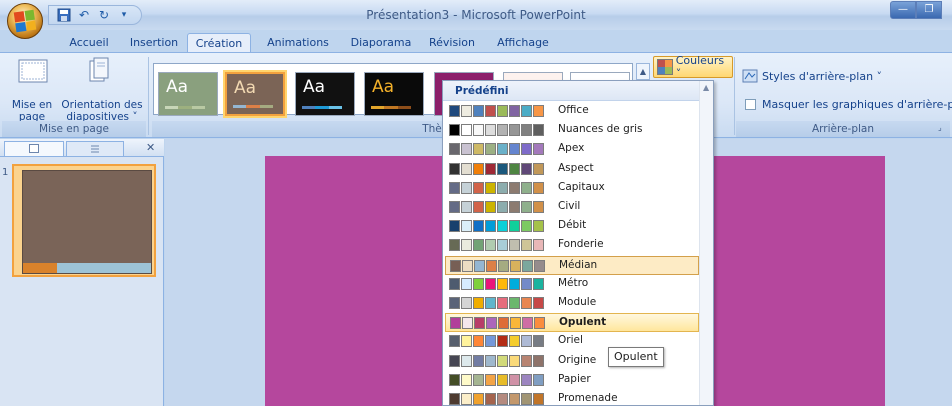 The image size is (952, 406). I want to click on color-scheme-item: Opulent, so click(572, 323).